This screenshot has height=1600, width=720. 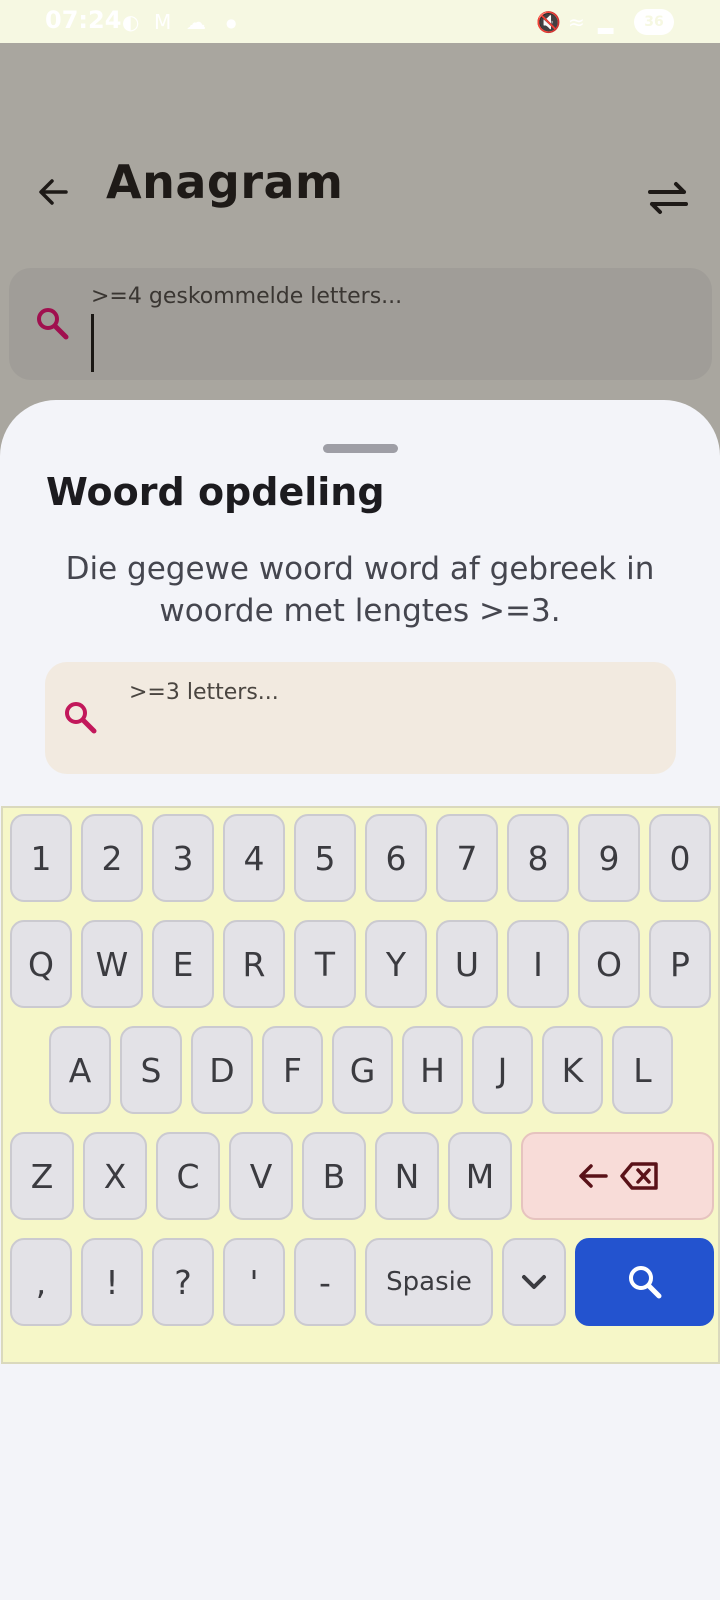 What do you see at coordinates (502, 1070) in the screenshot?
I see `key-j: J` at bounding box center [502, 1070].